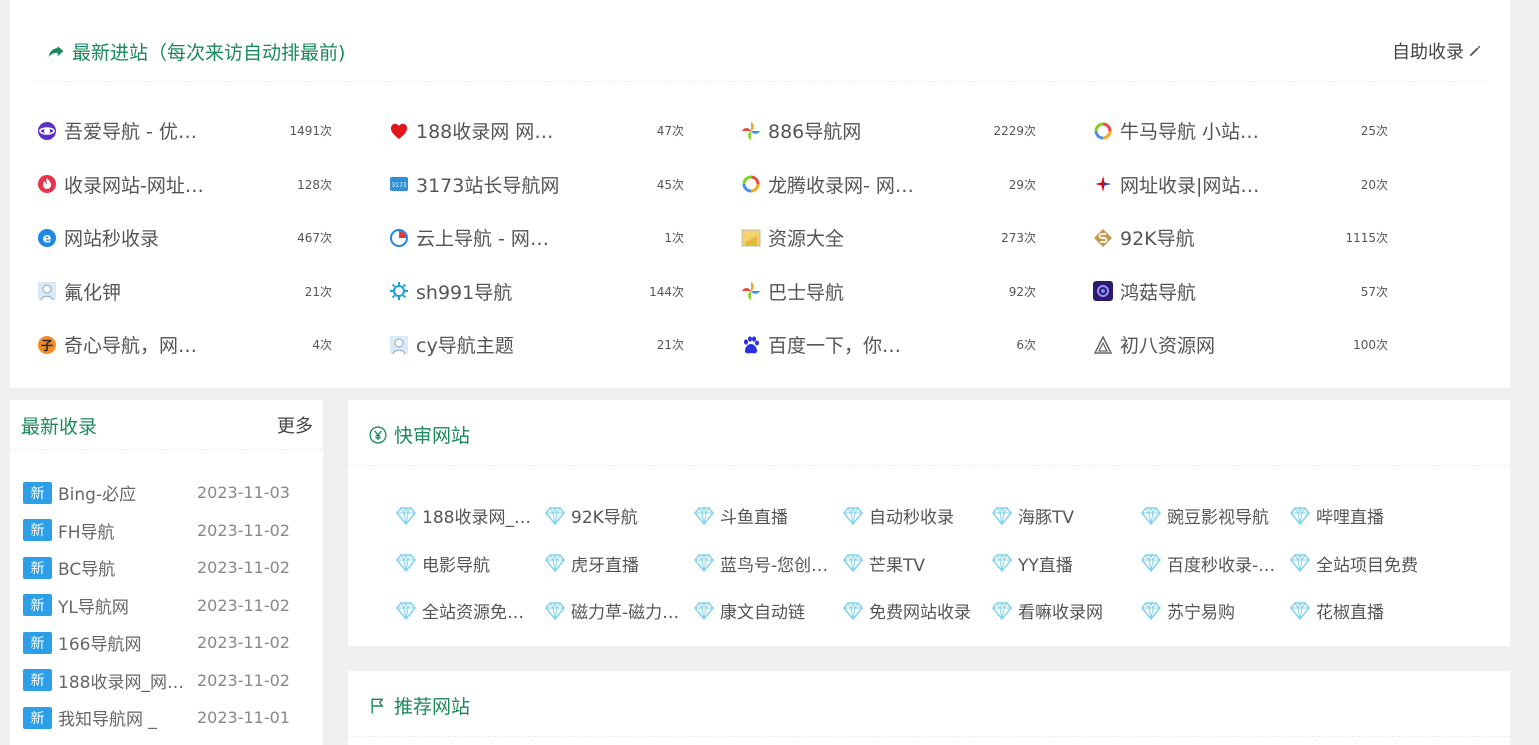 The image size is (1539, 745). I want to click on fast-review-link: 豌豆影视导航, so click(1215, 516).